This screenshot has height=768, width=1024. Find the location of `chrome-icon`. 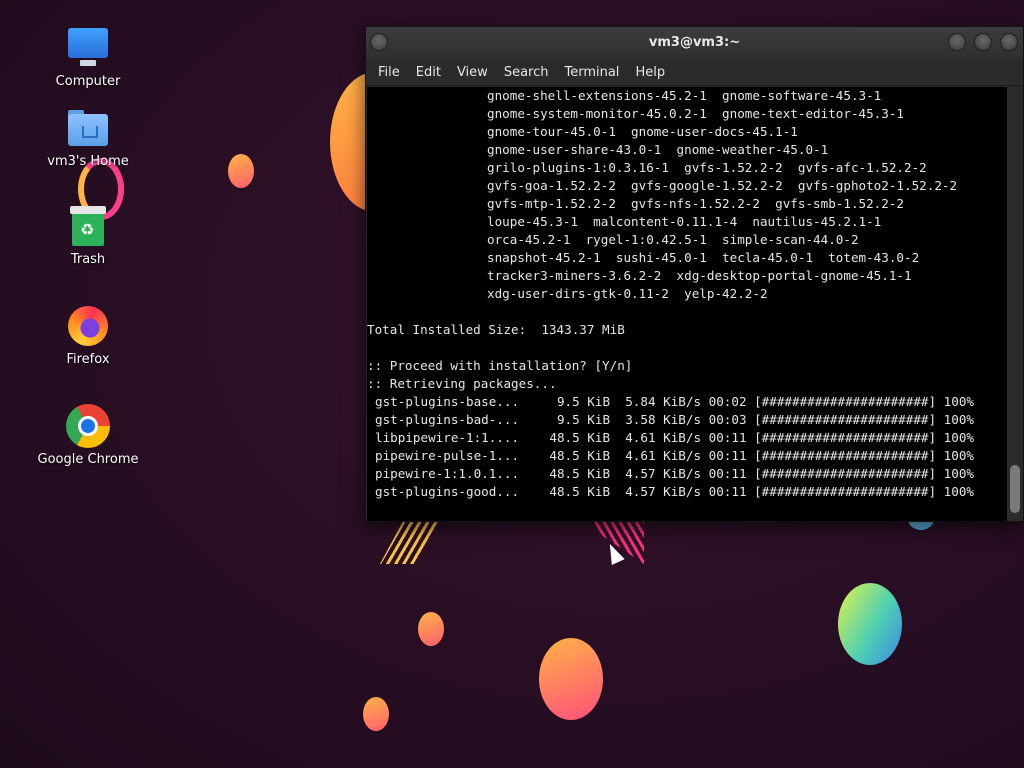

chrome-icon is located at coordinates (88, 426).